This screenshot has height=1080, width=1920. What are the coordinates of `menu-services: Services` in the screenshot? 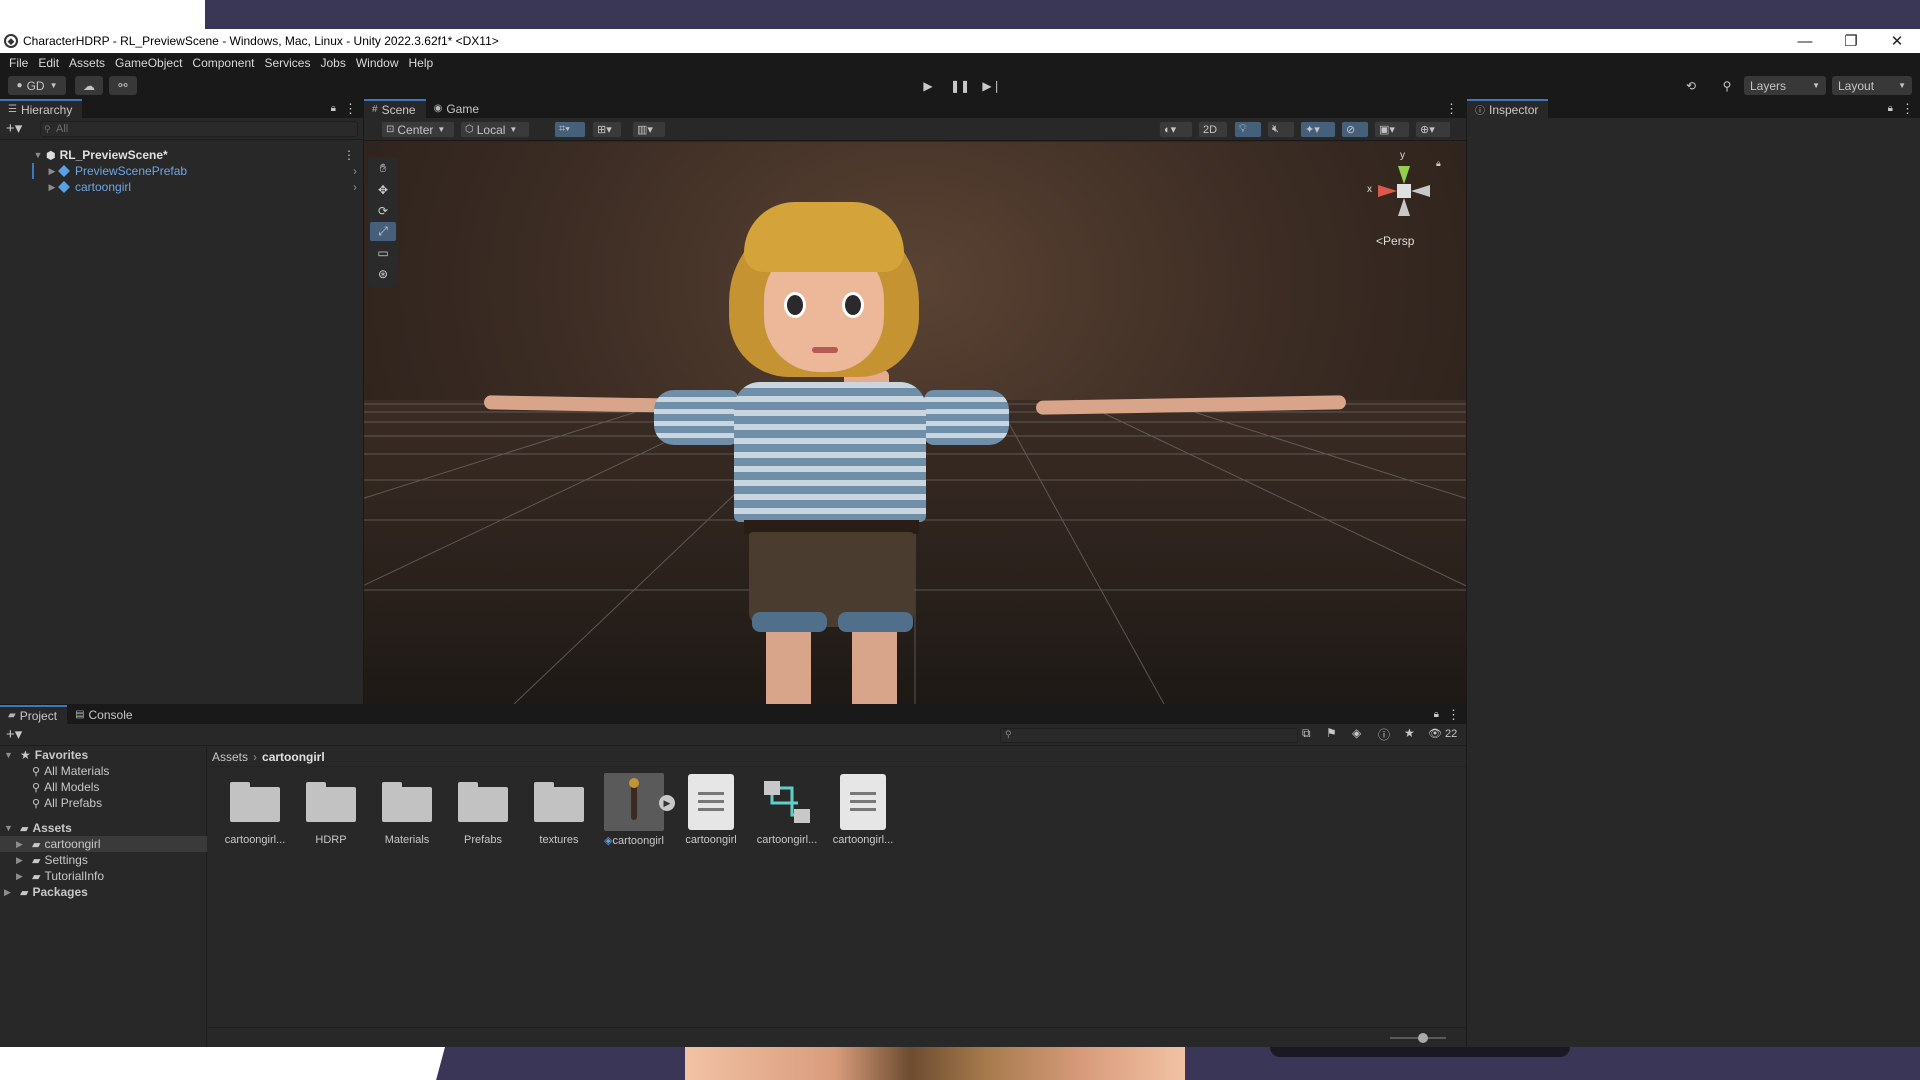 It's located at (287, 63).